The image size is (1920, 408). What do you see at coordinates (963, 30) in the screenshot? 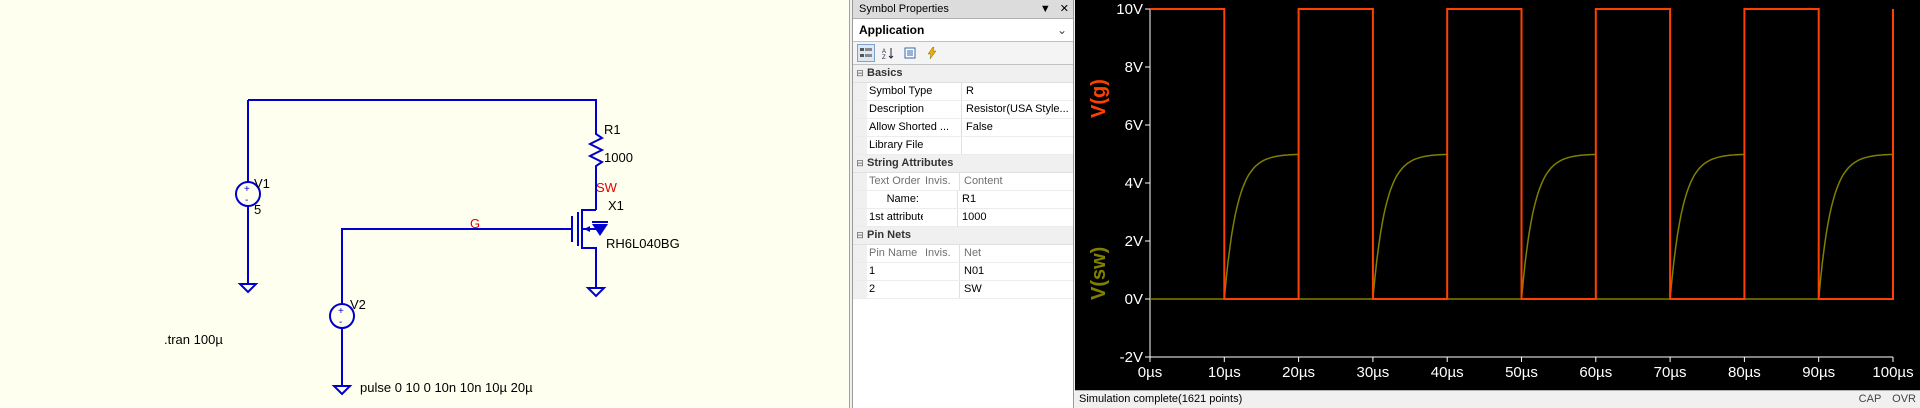
I see `category-select: Application ⌄` at bounding box center [963, 30].